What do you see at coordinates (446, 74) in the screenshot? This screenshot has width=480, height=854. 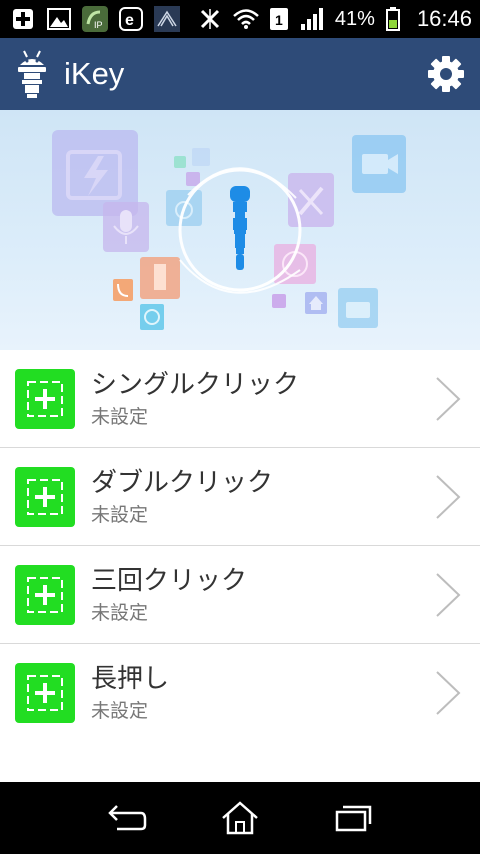 I see `gear-icon` at bounding box center [446, 74].